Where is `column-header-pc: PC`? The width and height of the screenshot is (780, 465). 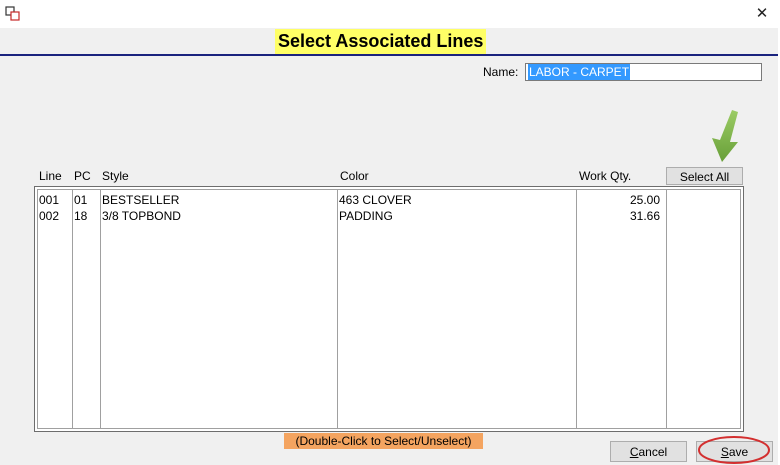
column-header-pc: PC is located at coordinates (82, 176).